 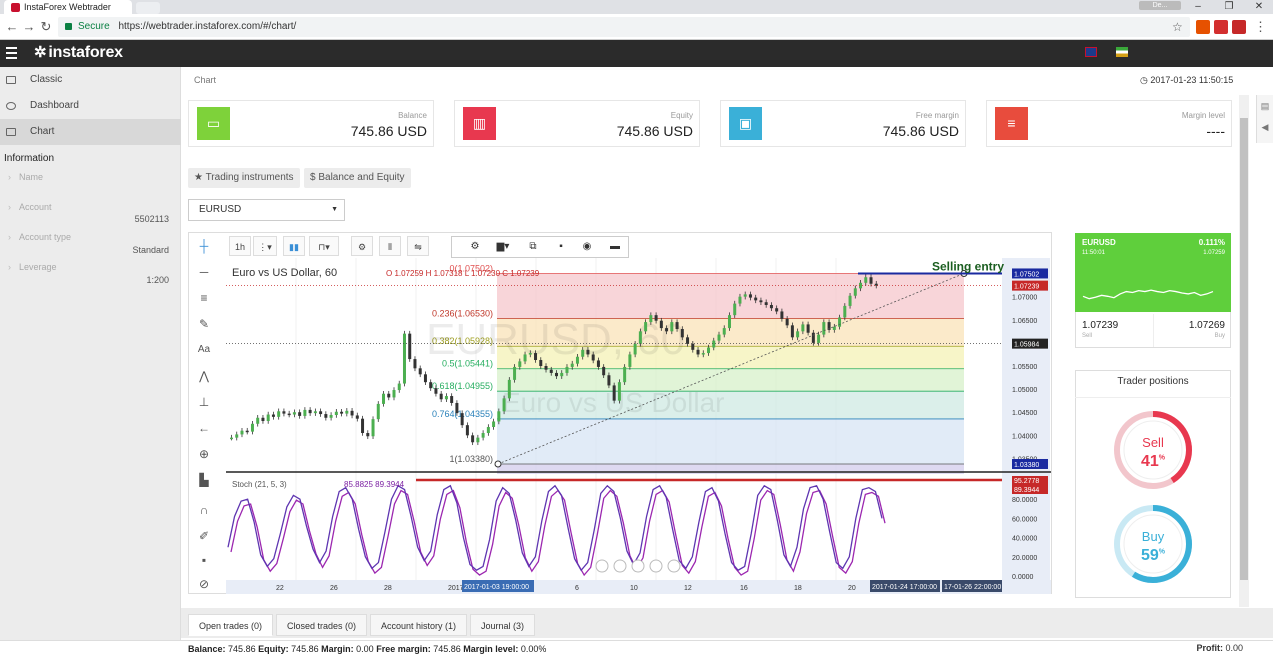 I want to click on forward-arrow-icon: →, so click(x=29, y=27).